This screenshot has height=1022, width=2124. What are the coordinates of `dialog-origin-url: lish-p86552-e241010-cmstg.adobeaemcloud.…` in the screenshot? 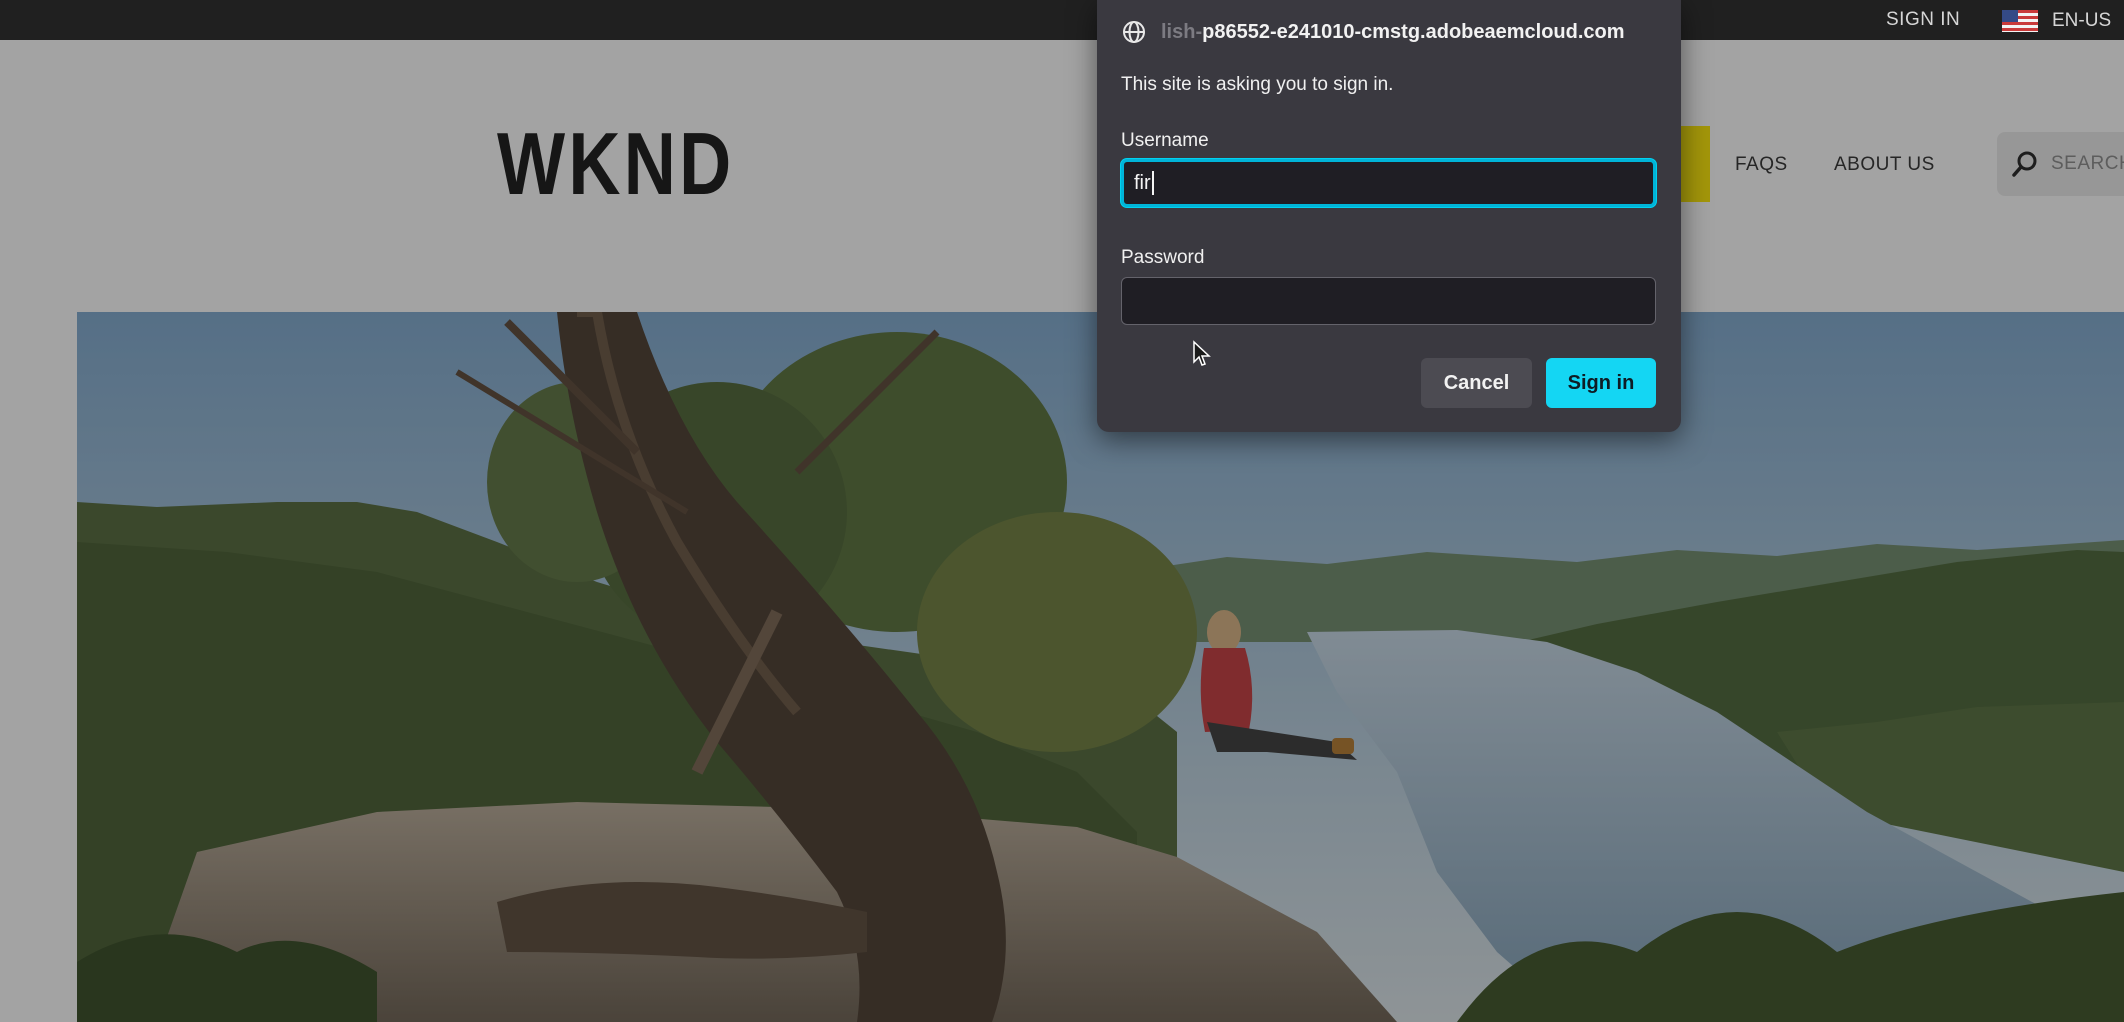 It's located at (1393, 32).